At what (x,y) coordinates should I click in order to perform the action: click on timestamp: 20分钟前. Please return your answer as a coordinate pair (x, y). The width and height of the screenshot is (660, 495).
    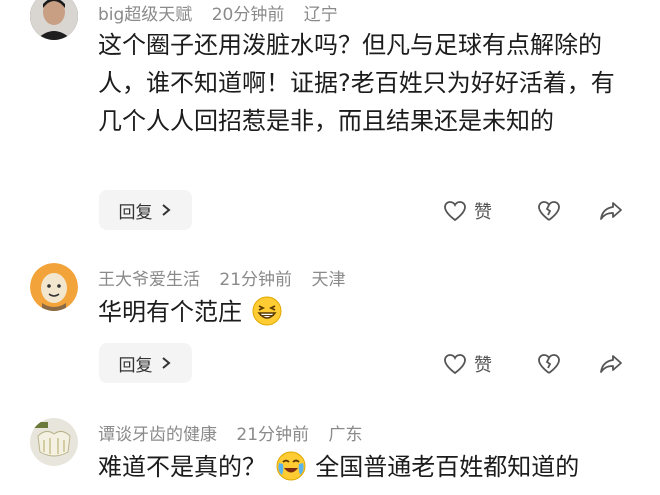
    Looking at the image, I should click on (248, 15).